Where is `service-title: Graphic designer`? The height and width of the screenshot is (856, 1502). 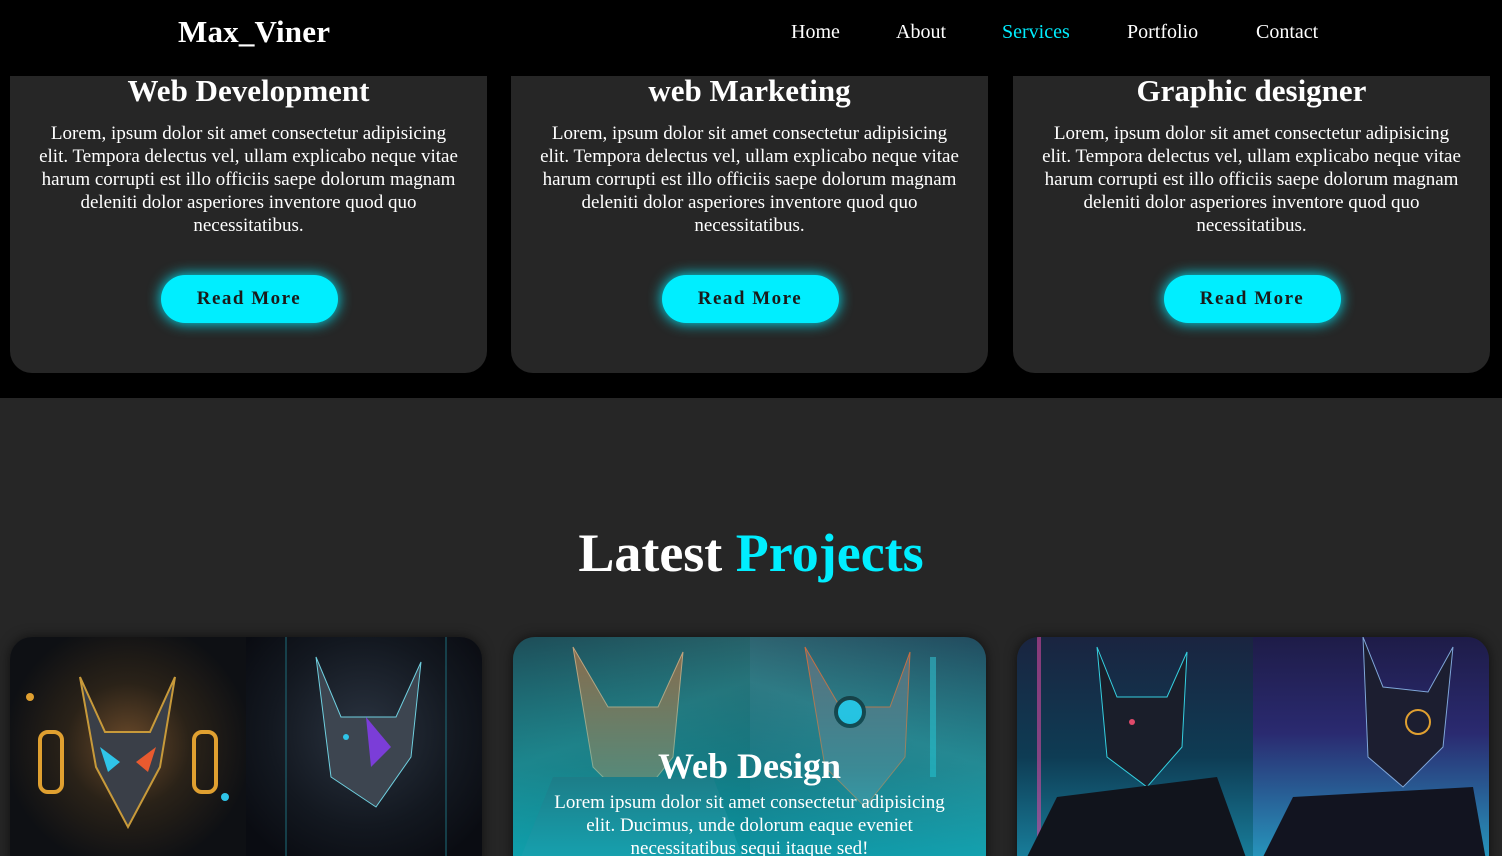 service-title: Graphic designer is located at coordinates (1251, 90).